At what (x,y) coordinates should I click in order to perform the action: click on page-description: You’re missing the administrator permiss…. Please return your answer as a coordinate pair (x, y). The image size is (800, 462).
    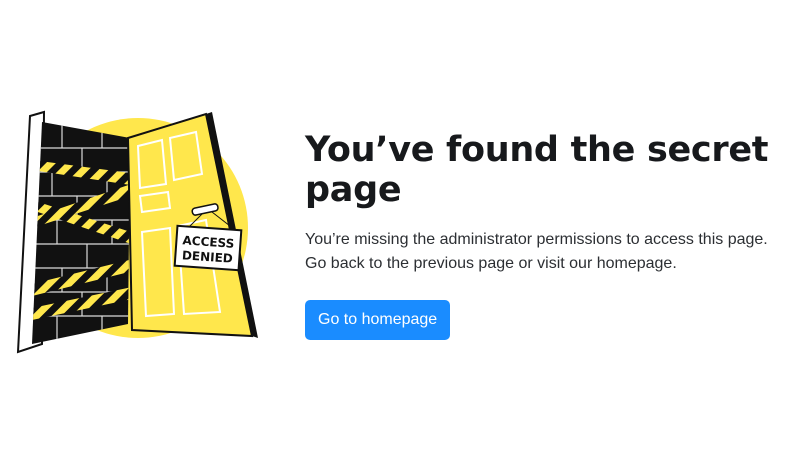
    Looking at the image, I should click on (536, 251).